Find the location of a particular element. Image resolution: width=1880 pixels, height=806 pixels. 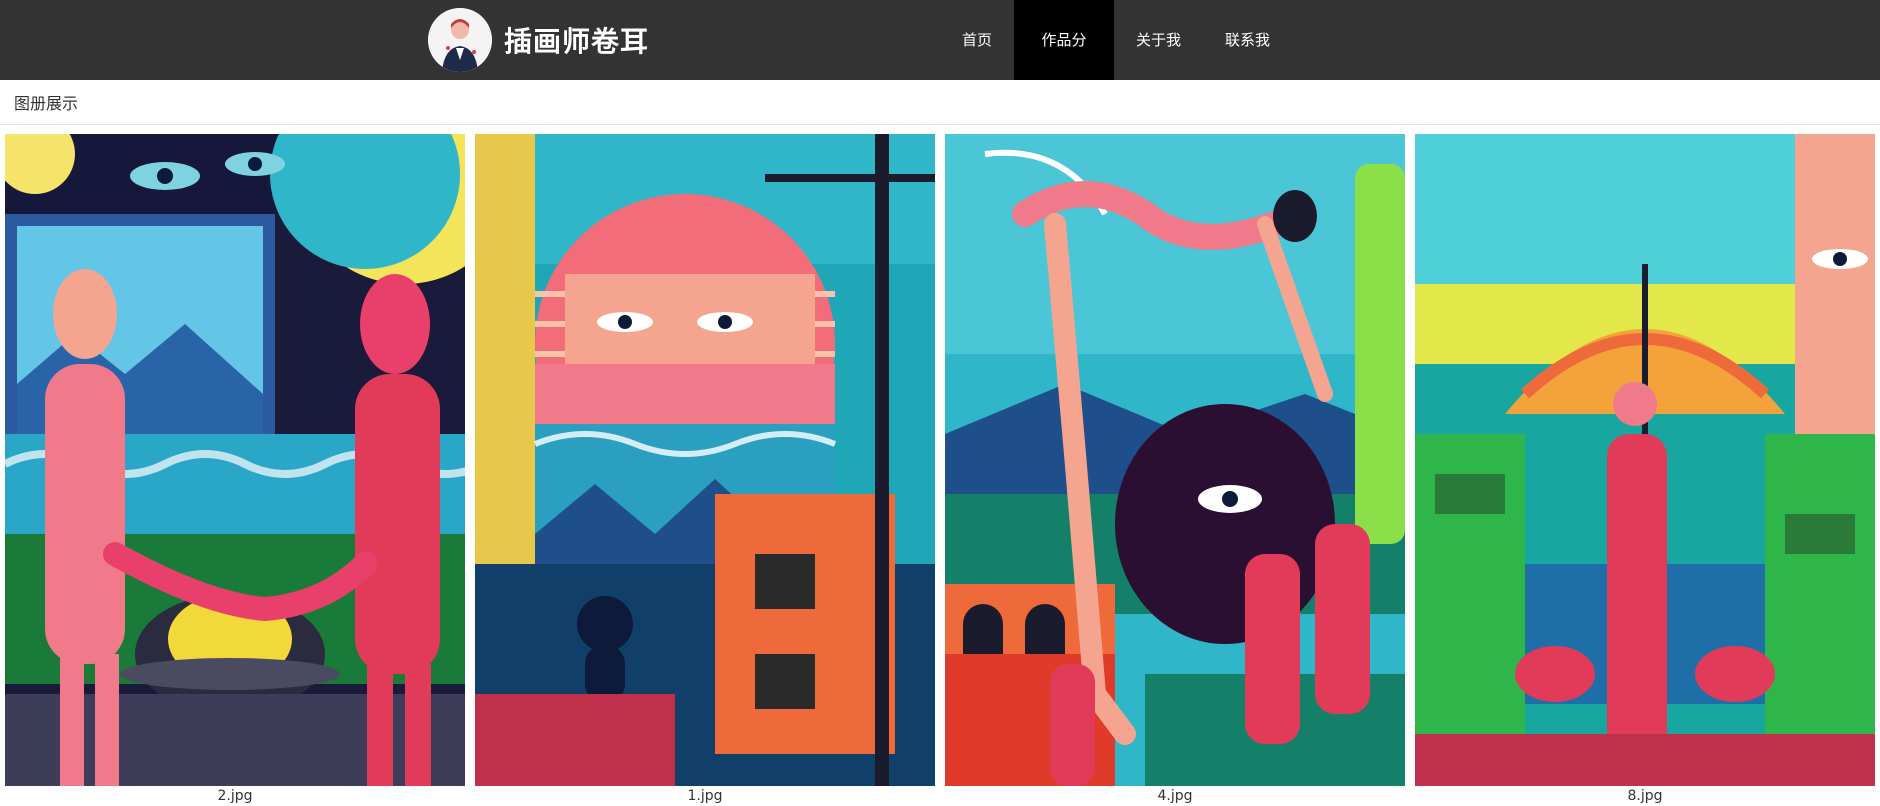

nav-works-categories: 作品分类 is located at coordinates (1064, 64).